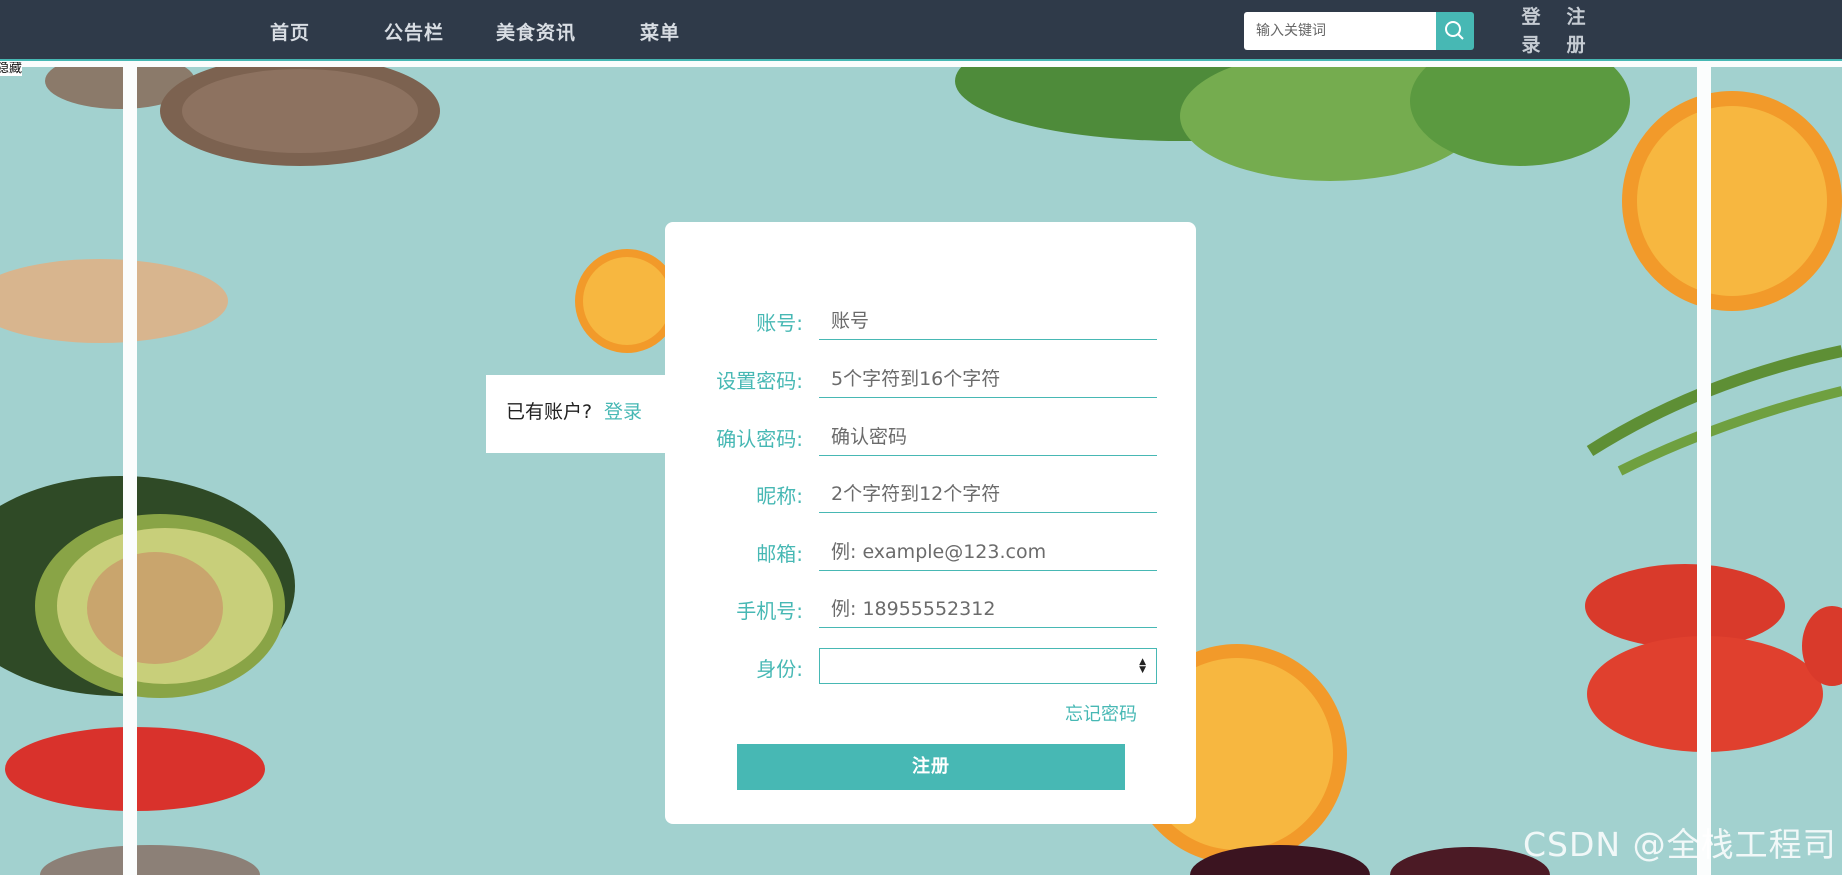  I want to click on have-account-card: 已有账户? 登录, so click(576, 414).